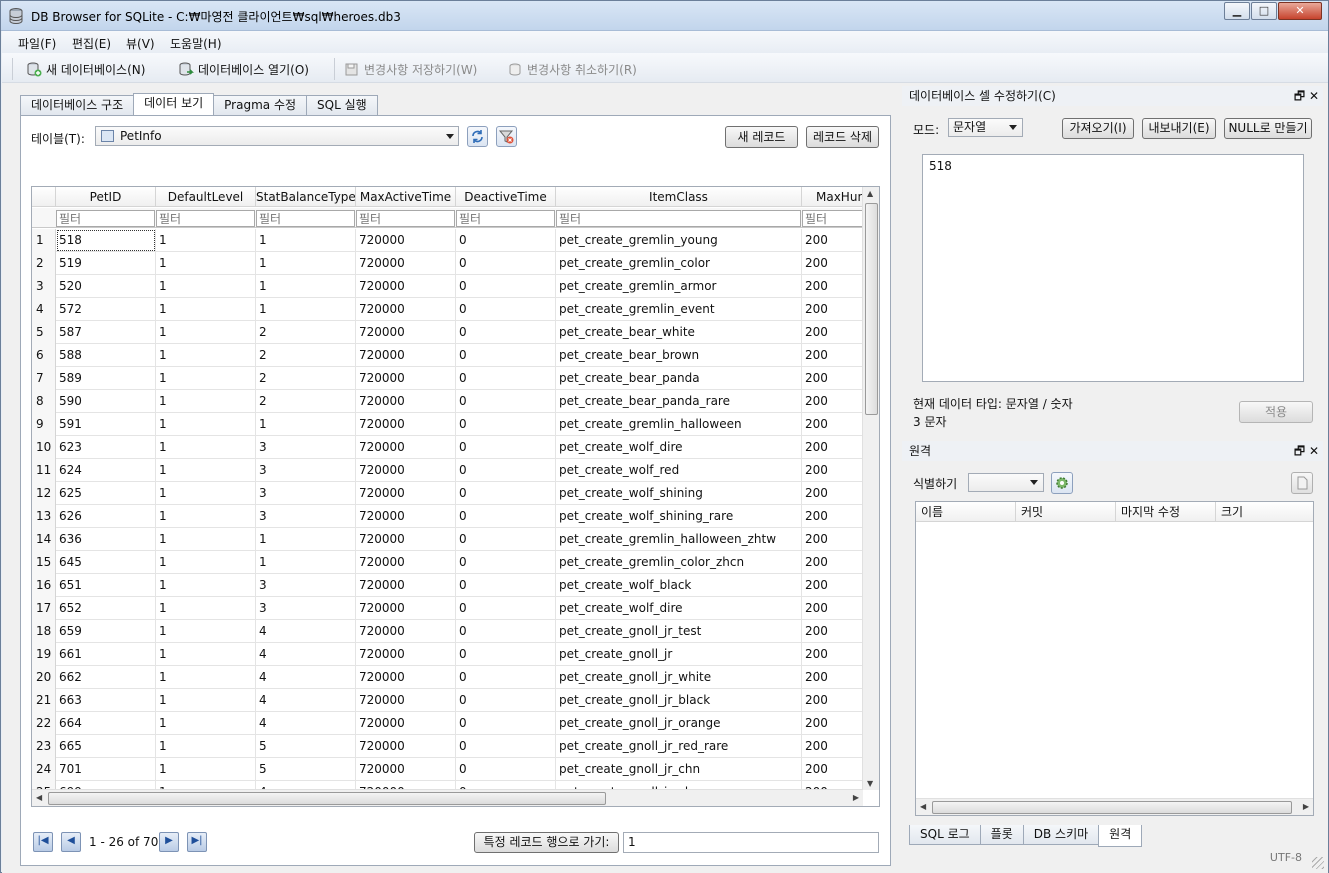  Describe the element at coordinates (679, 263) in the screenshot. I see `cell-itemclass: pet_create_gremlin_color` at that location.